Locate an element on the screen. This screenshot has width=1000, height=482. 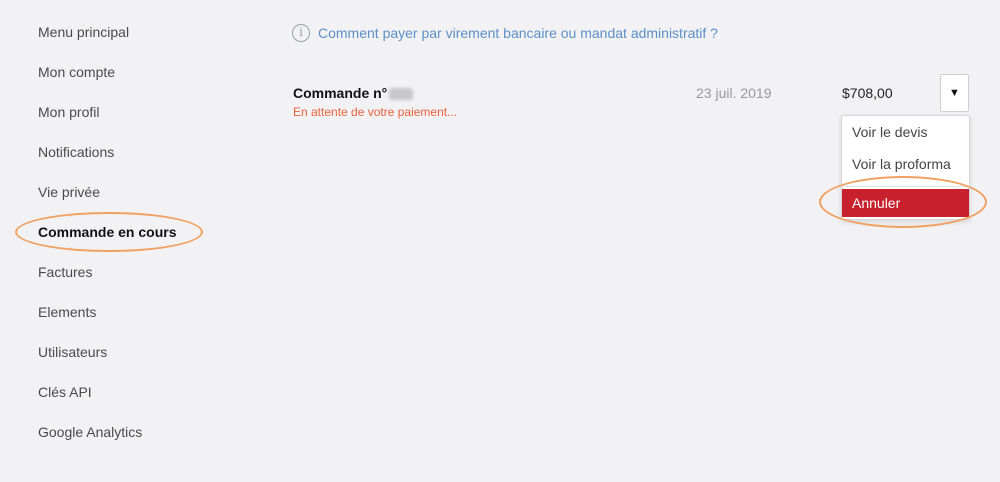
info-icon: i is located at coordinates (301, 33).